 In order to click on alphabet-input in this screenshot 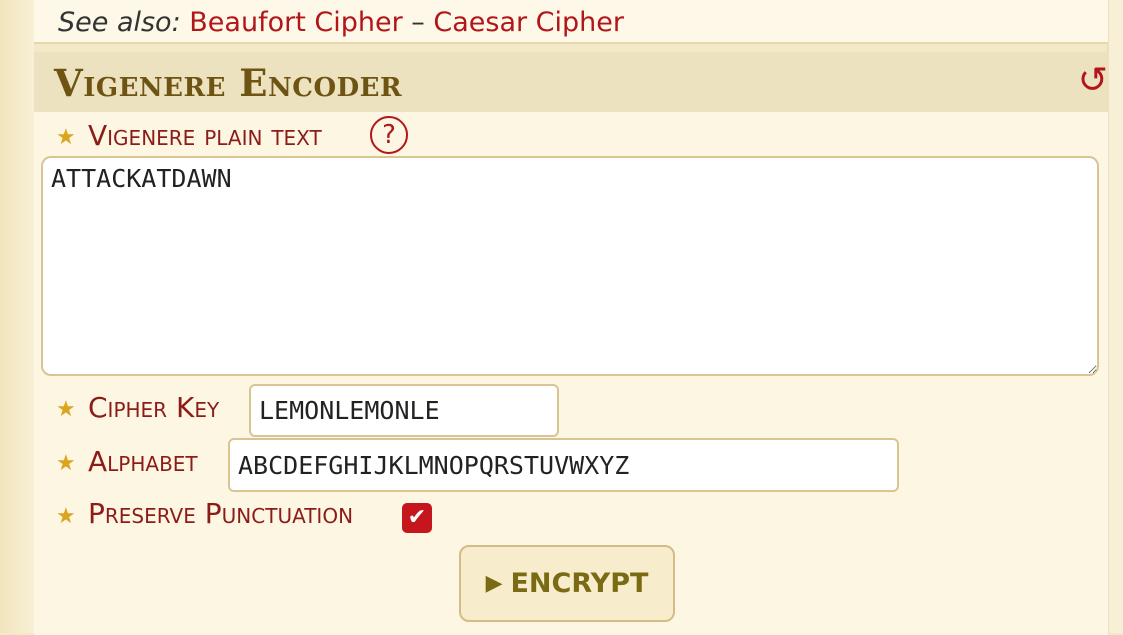, I will do `click(563, 465)`.